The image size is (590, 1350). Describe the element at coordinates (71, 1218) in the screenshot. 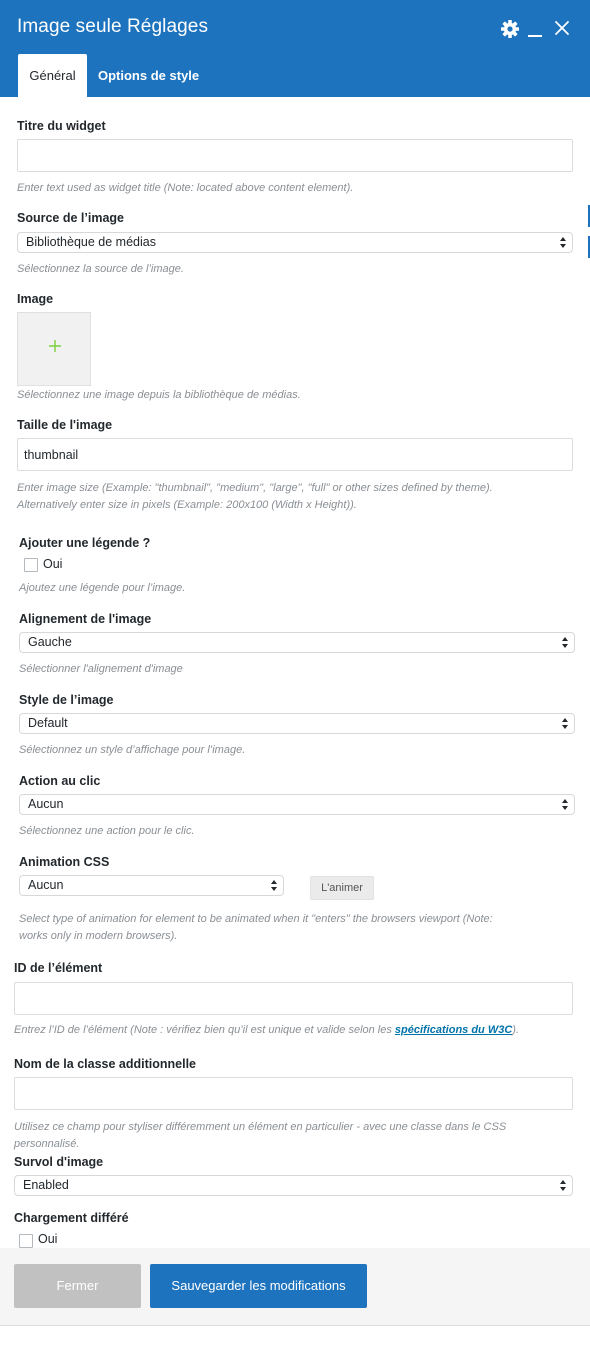

I see `lazy-load-label: Chargement différé` at that location.